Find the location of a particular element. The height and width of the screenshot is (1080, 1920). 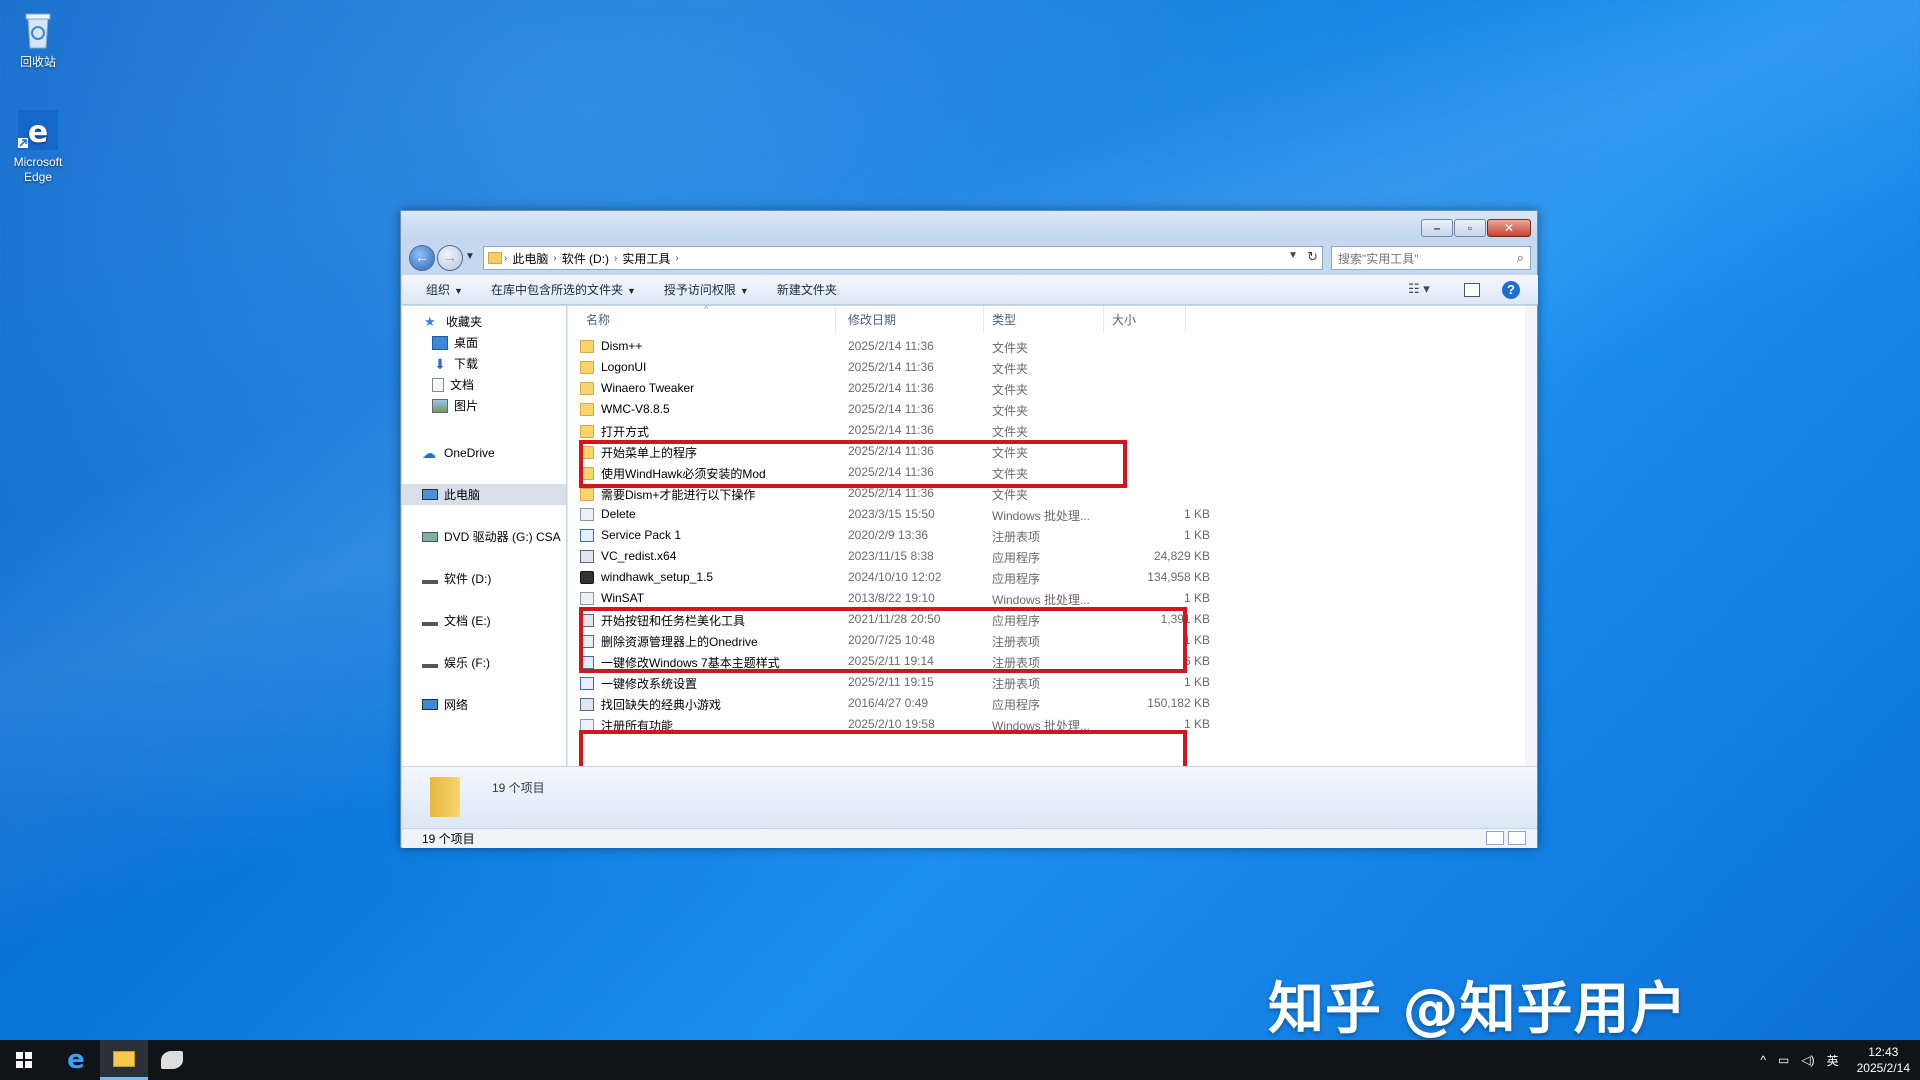

chevron-up-icon: ^ is located at coordinates (1763, 1060).